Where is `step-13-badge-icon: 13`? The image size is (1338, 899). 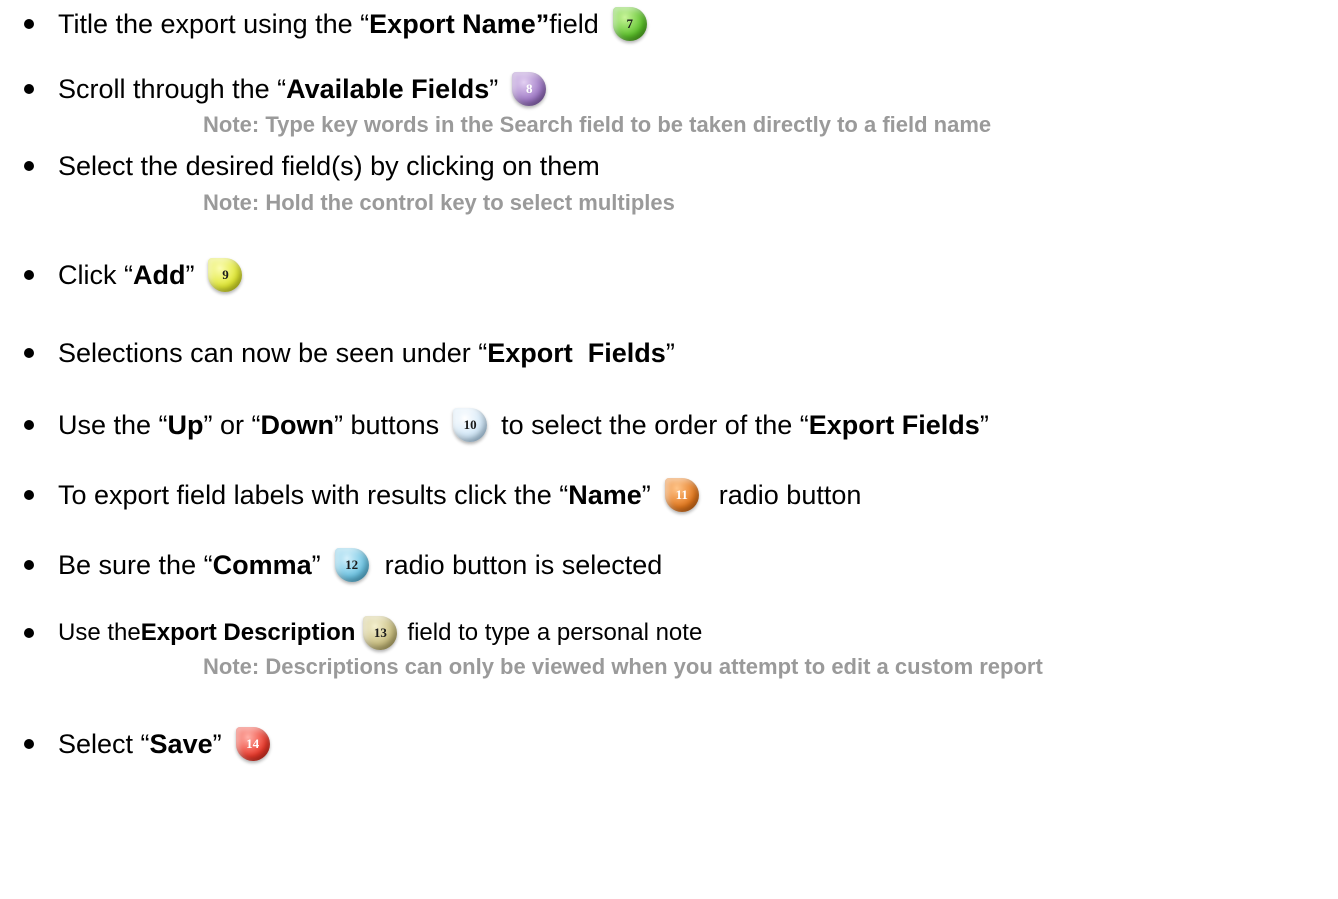 step-13-badge-icon: 13 is located at coordinates (380, 633).